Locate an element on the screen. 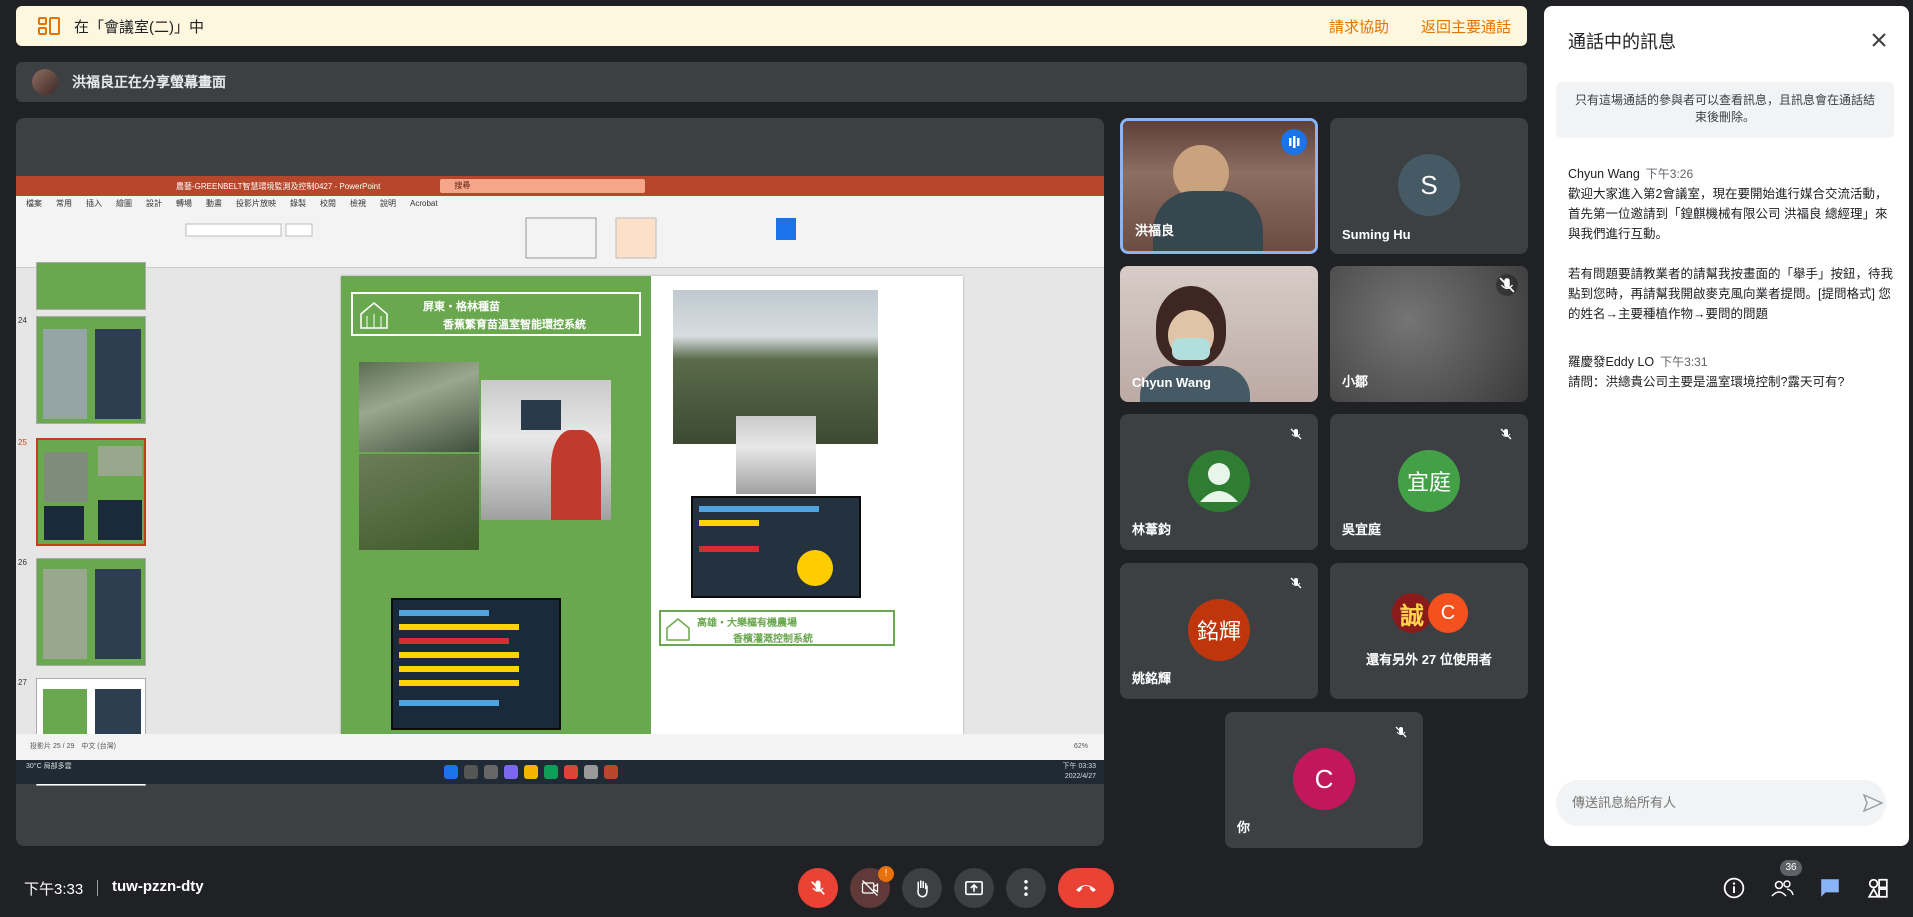  leave-call-button is located at coordinates (1086, 888).